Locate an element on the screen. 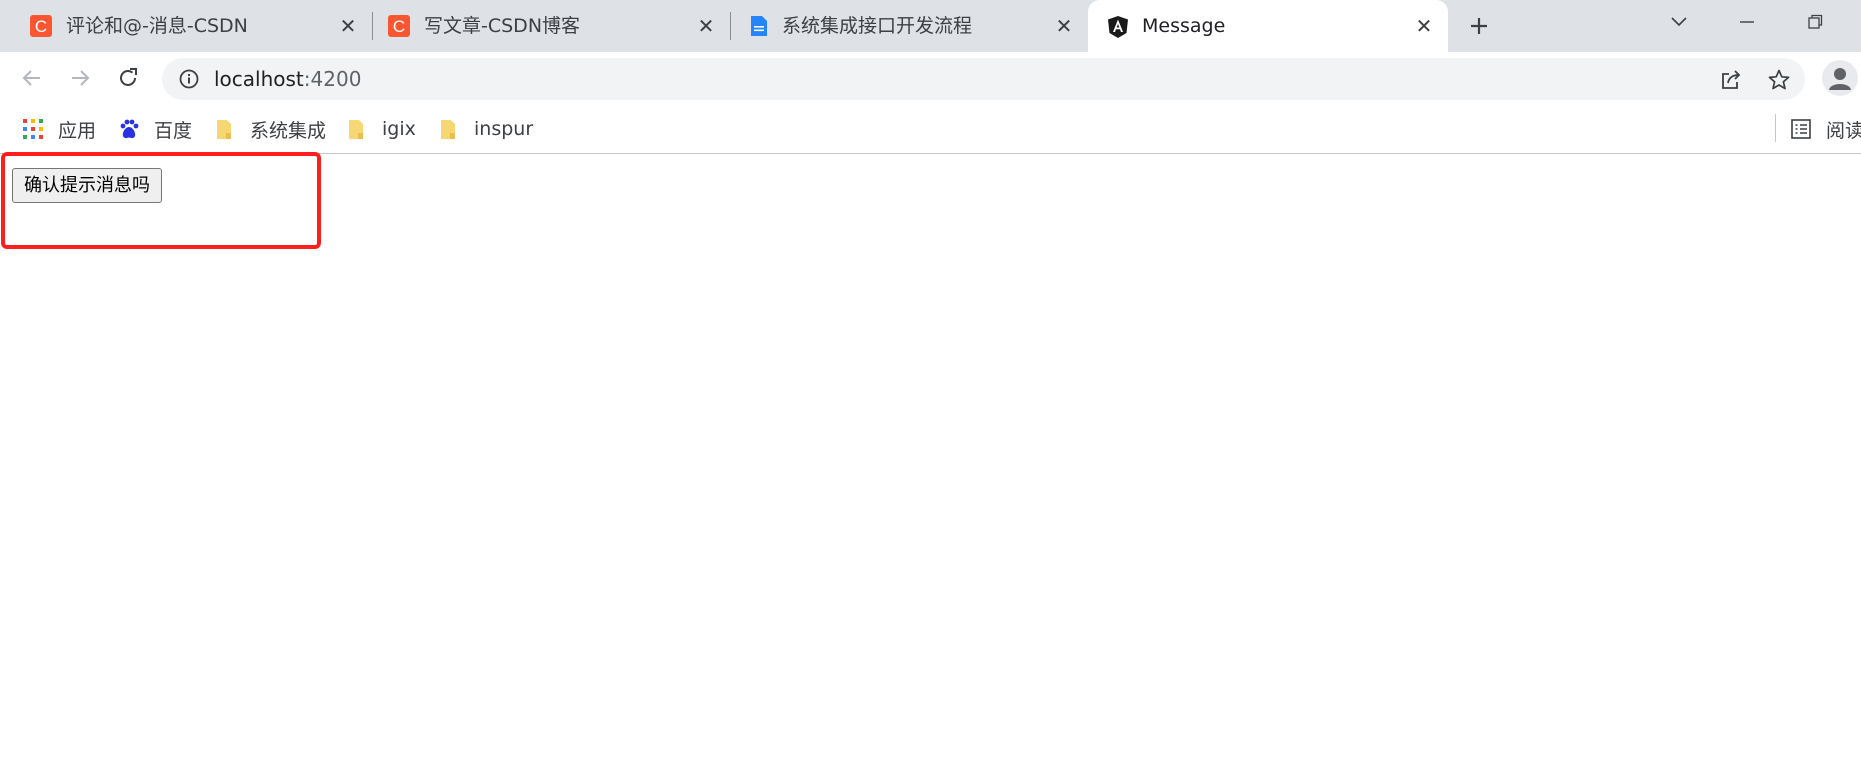  red-highlight-box is located at coordinates (161, 200).